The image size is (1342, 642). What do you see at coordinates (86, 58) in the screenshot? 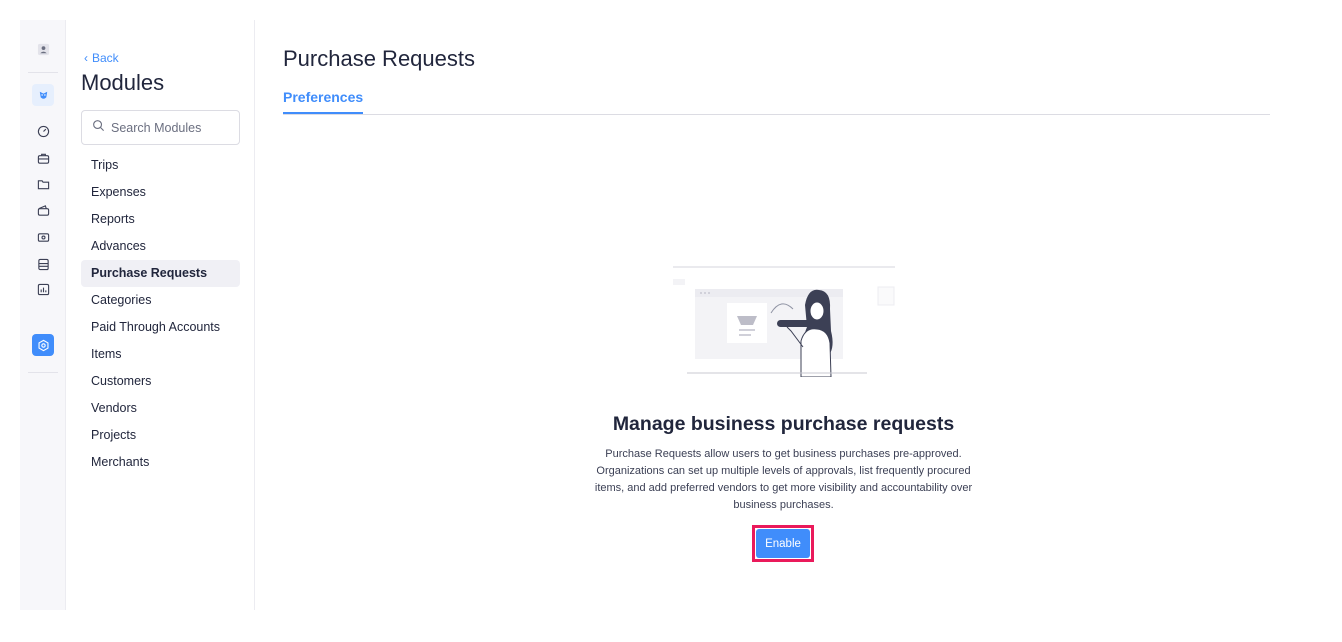
I see `chevron-left-icon: ‹` at bounding box center [86, 58].